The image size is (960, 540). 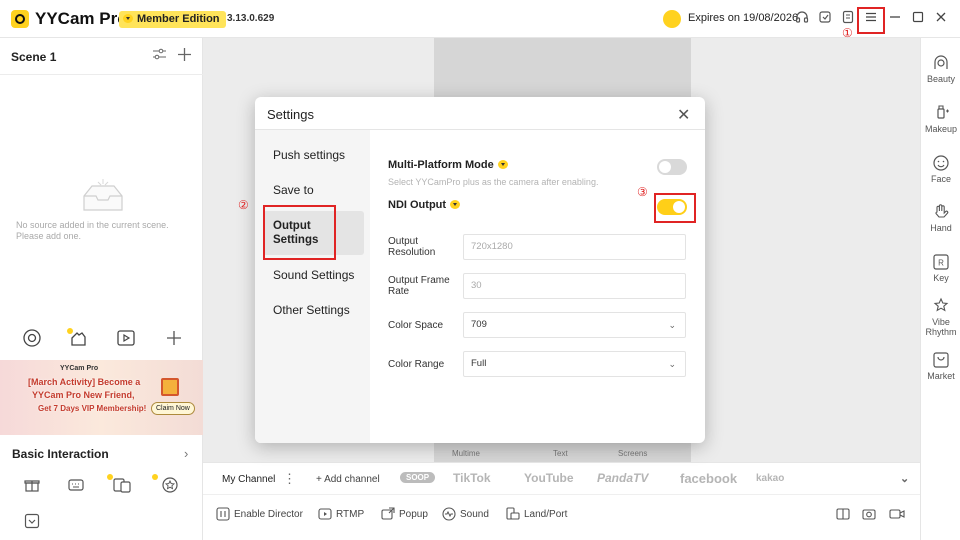 I want to click on claim-now-button: Claim Now, so click(x=173, y=408).